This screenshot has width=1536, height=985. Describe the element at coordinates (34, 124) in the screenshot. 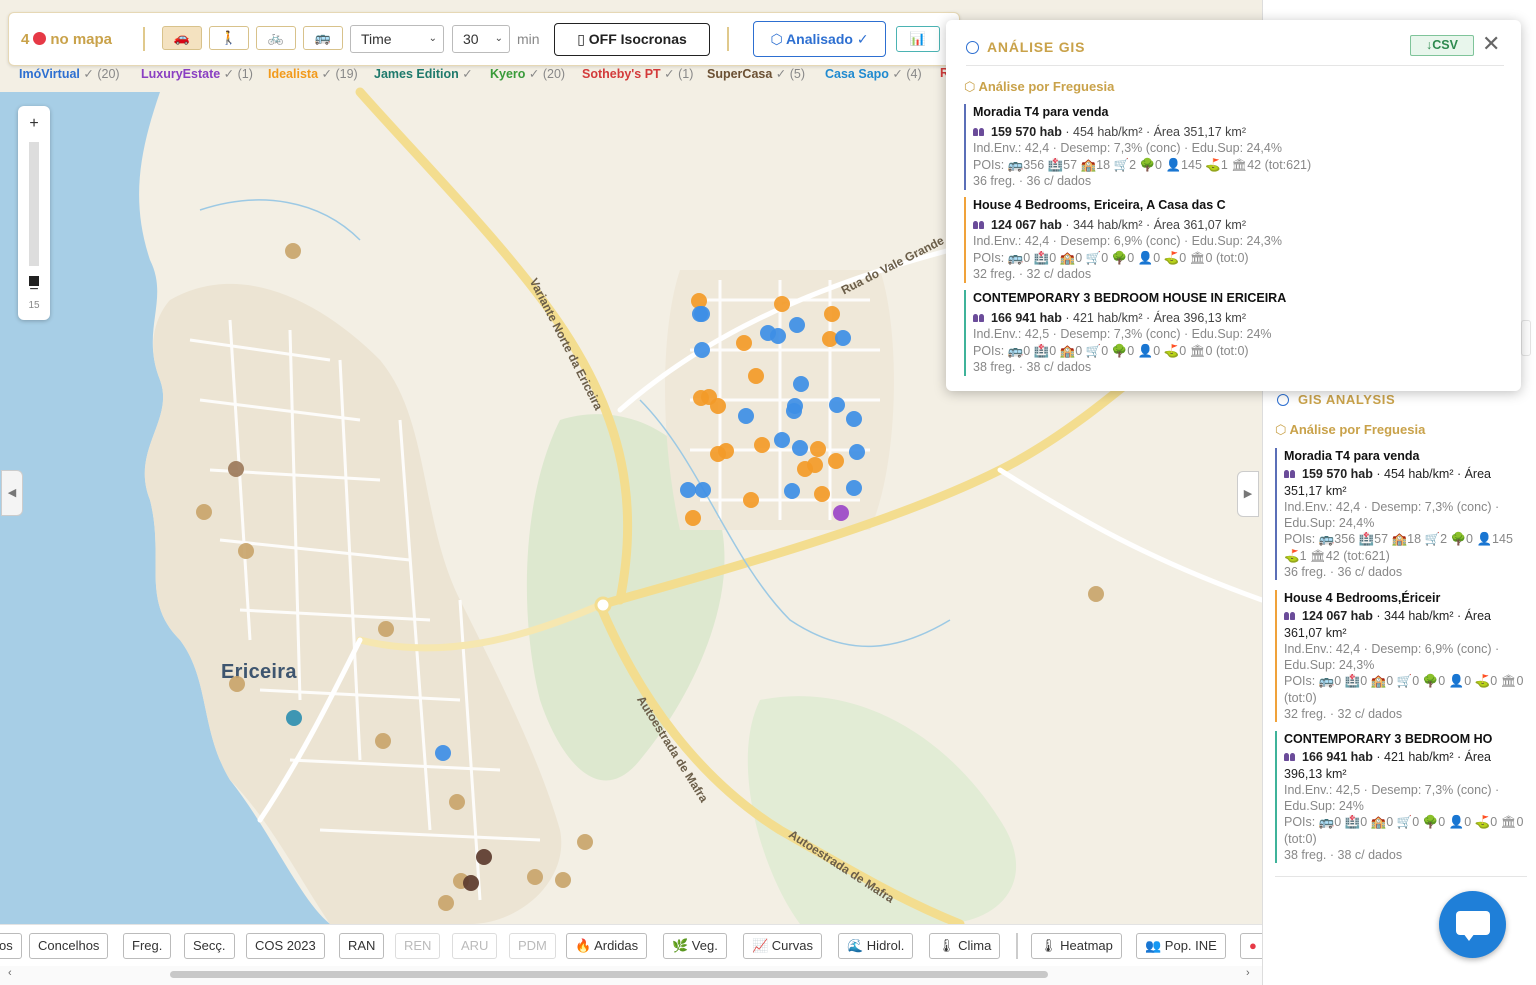

I see `zoom-in-button: +` at that location.